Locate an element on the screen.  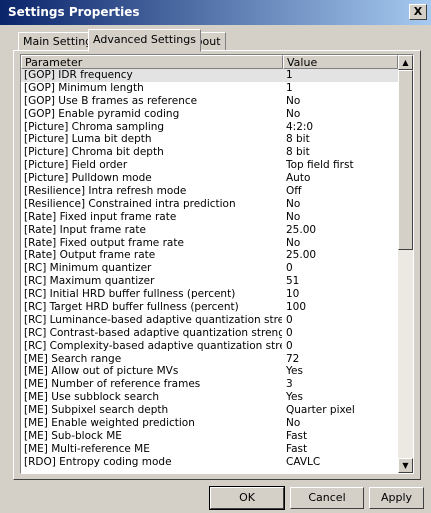
parameter-cell: [ME] Use subblock search is located at coordinates (92, 397).